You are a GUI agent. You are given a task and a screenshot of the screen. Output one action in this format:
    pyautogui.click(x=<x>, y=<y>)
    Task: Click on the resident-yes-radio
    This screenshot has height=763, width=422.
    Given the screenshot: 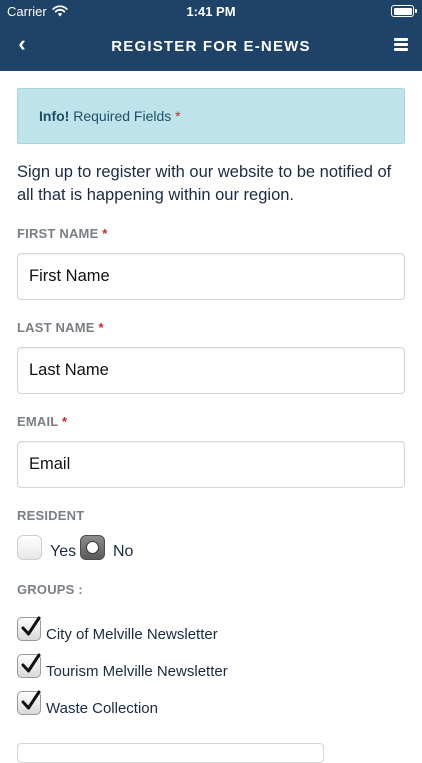 What is the action you would take?
    pyautogui.click(x=29, y=547)
    